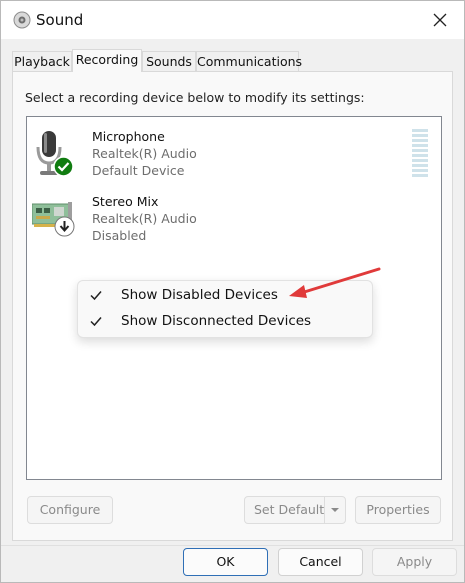  Describe the element at coordinates (60, 20) in the screenshot. I see `window-title: Sound` at that location.